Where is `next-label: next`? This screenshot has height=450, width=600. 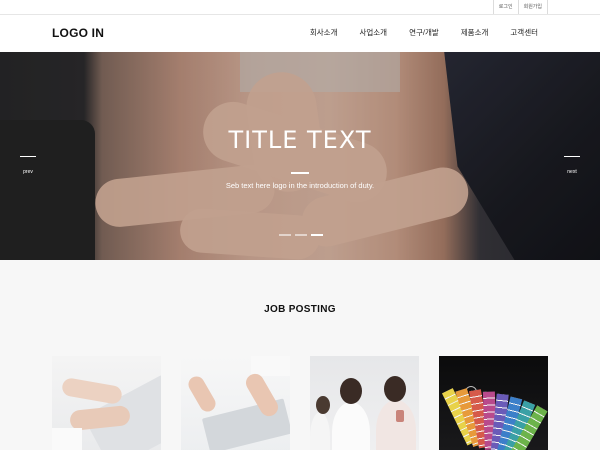
next-label: next is located at coordinates (572, 172).